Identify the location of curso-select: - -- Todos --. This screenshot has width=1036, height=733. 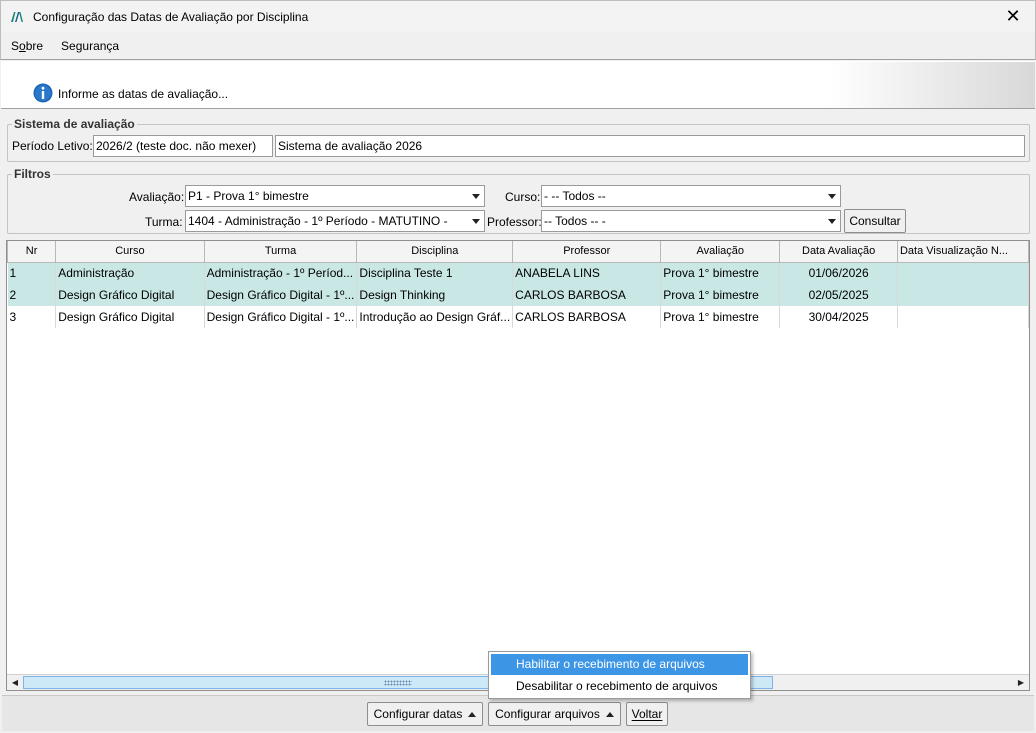
(691, 196).